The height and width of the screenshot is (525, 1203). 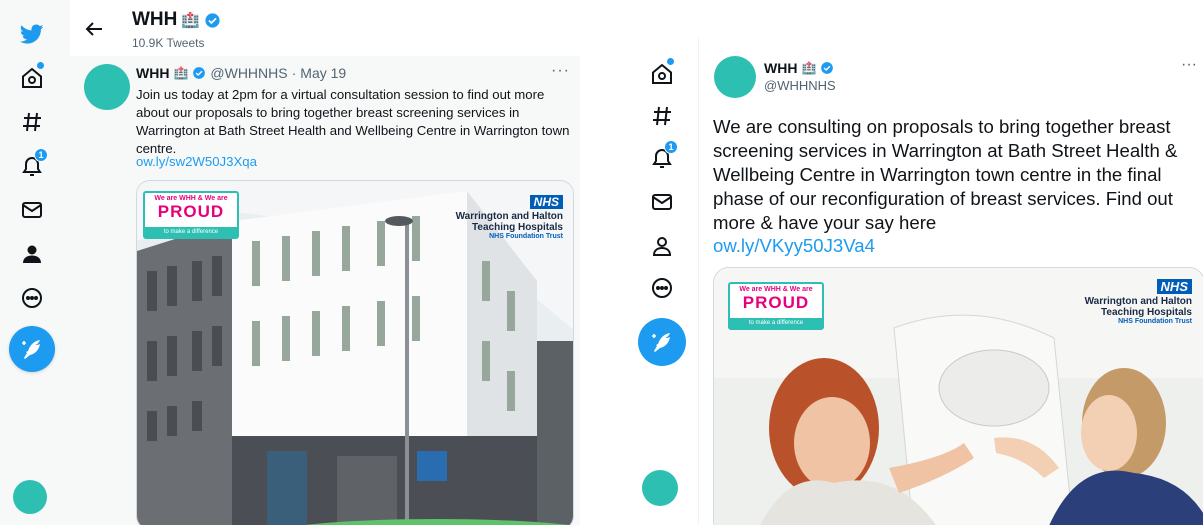 What do you see at coordinates (664, 262) in the screenshot?
I see `right-nav-rail: 1` at bounding box center [664, 262].